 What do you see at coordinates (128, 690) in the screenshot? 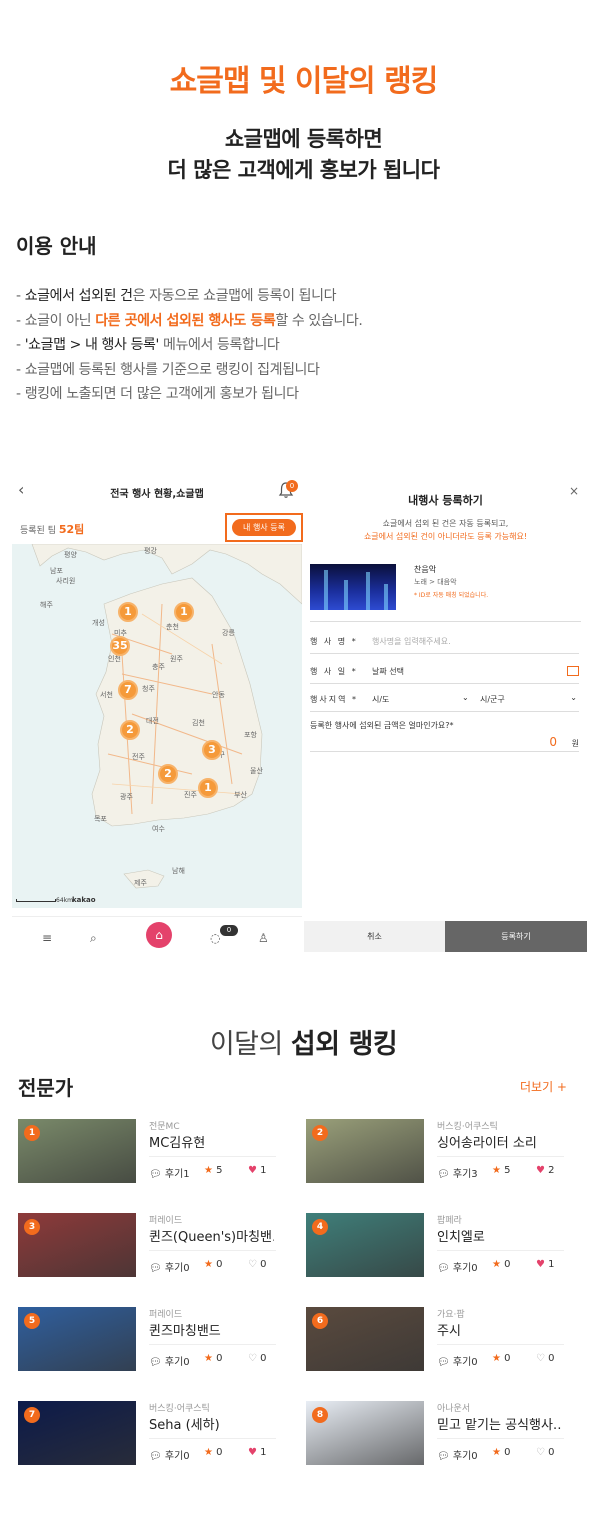
I see `map-cluster-pin: 7` at bounding box center [128, 690].